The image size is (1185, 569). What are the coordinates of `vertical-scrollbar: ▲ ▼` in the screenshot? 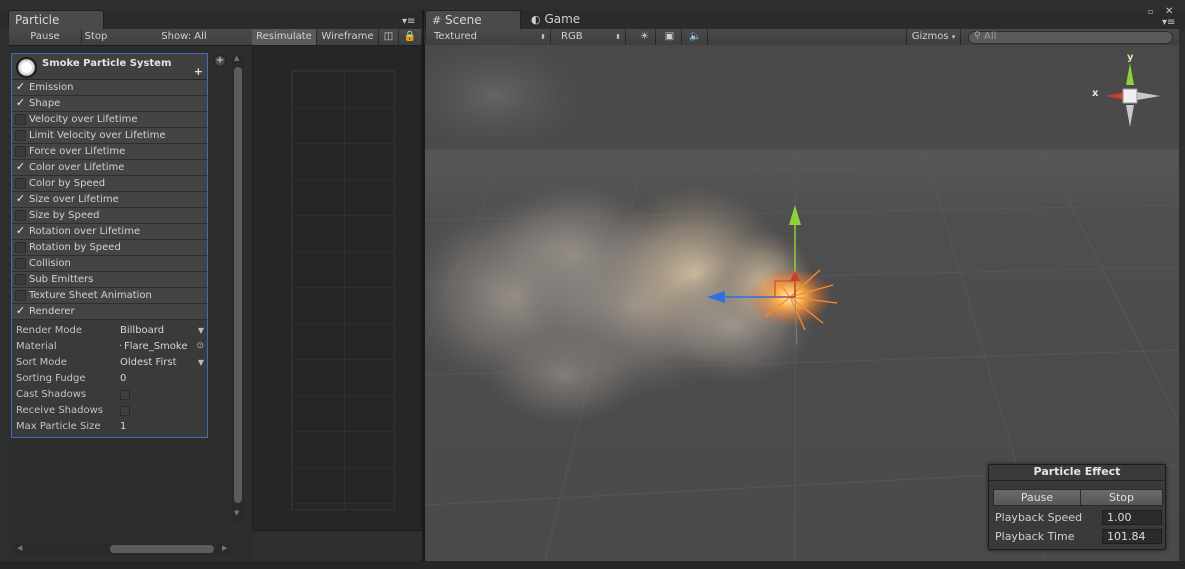 It's located at (238, 288).